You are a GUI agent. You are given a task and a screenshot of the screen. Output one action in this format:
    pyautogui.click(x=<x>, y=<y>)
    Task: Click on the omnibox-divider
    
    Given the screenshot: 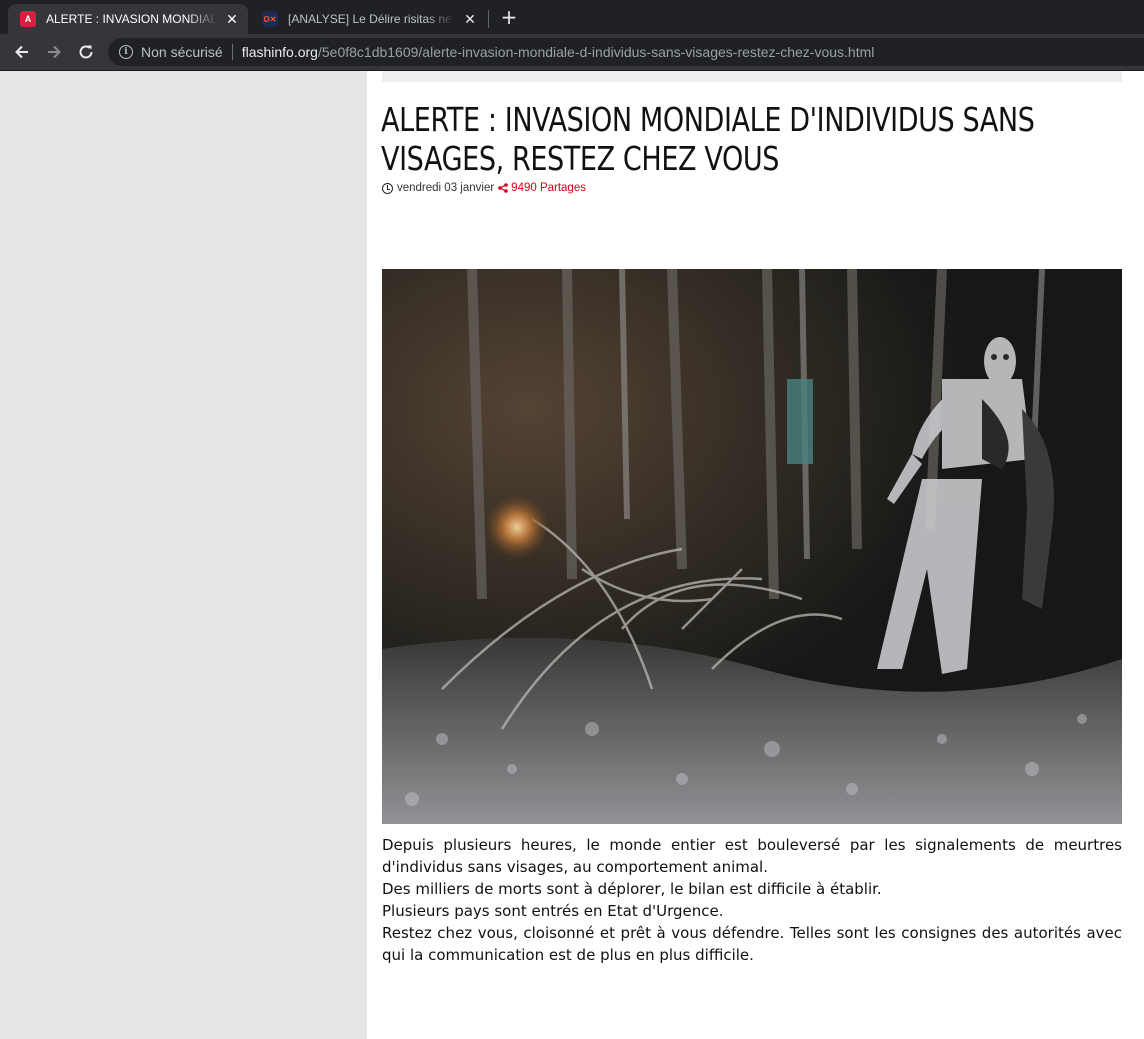 What is the action you would take?
    pyautogui.click(x=232, y=52)
    